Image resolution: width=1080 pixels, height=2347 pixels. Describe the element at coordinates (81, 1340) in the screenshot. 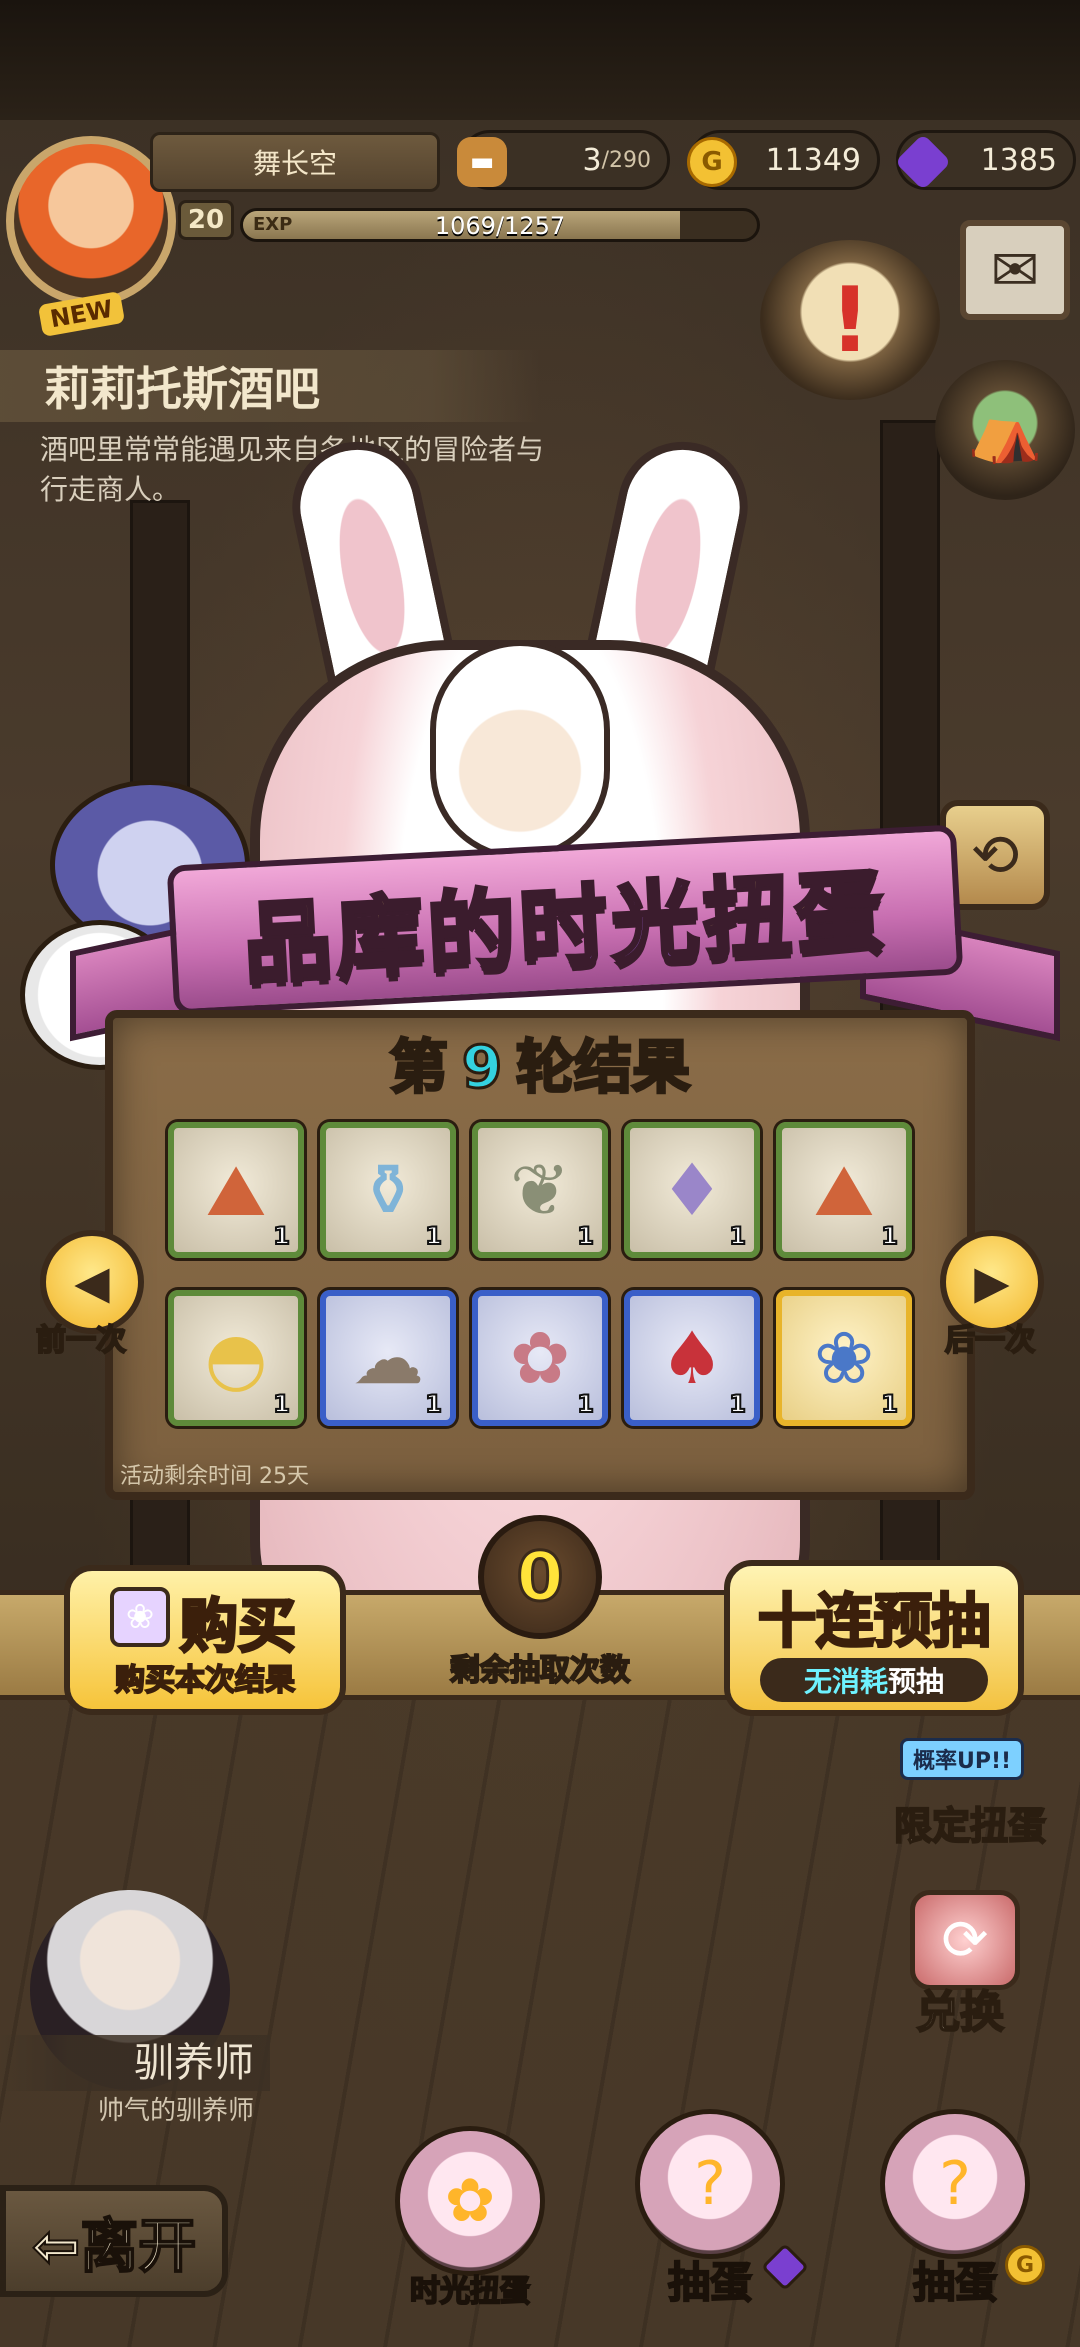

I see `previous-round-label: 前一次` at that location.